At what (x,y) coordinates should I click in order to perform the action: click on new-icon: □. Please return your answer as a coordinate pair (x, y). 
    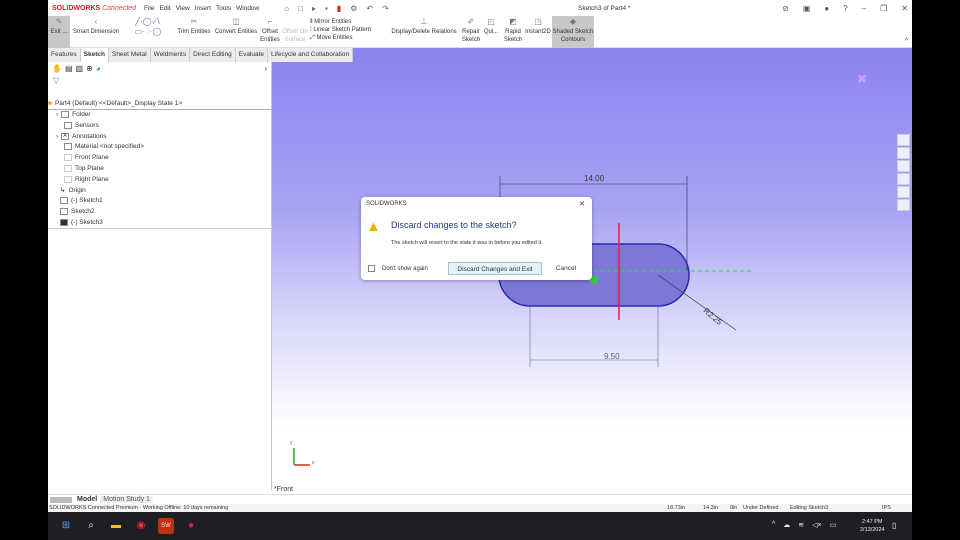
    Looking at the image, I should click on (300, 8).